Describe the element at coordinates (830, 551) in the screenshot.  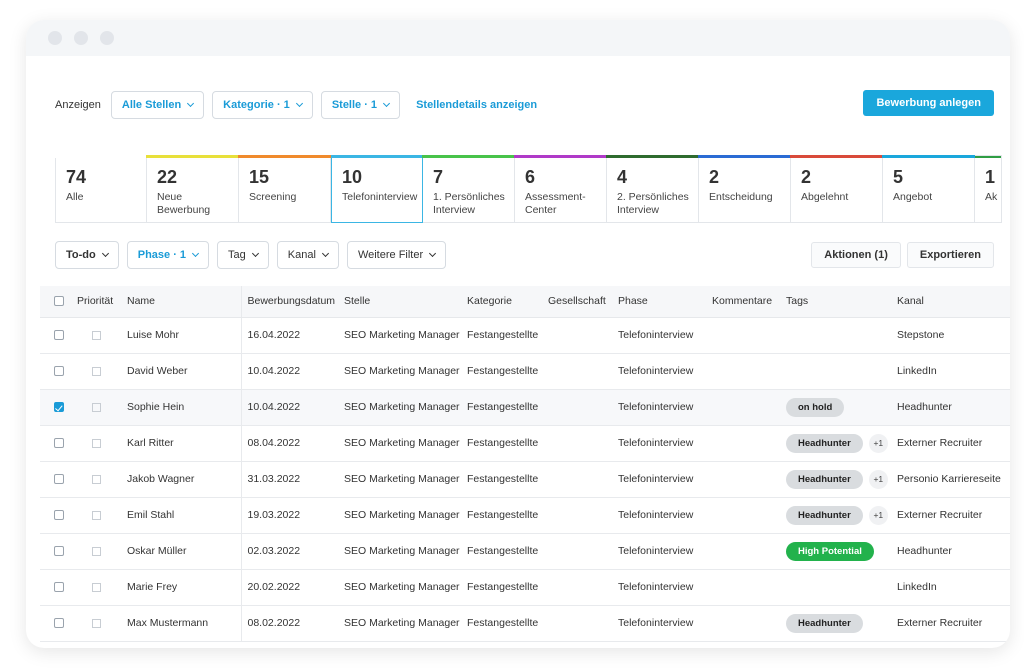
I see `tag-badge: High Potential` at that location.